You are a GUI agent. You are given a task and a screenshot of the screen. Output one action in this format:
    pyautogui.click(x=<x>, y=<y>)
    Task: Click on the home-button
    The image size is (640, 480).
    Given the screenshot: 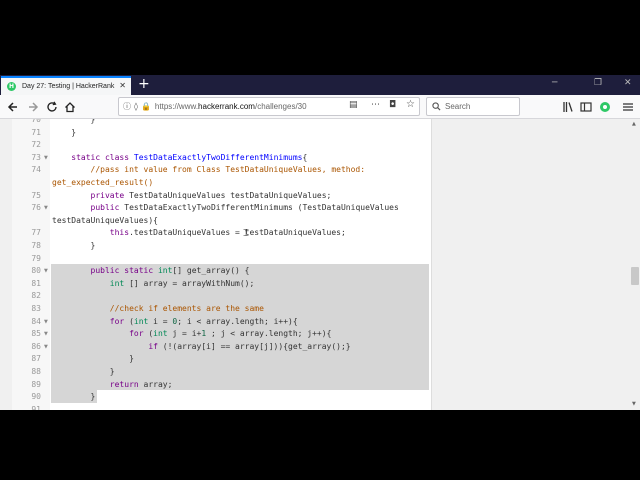 What is the action you would take?
    pyautogui.click(x=70, y=107)
    